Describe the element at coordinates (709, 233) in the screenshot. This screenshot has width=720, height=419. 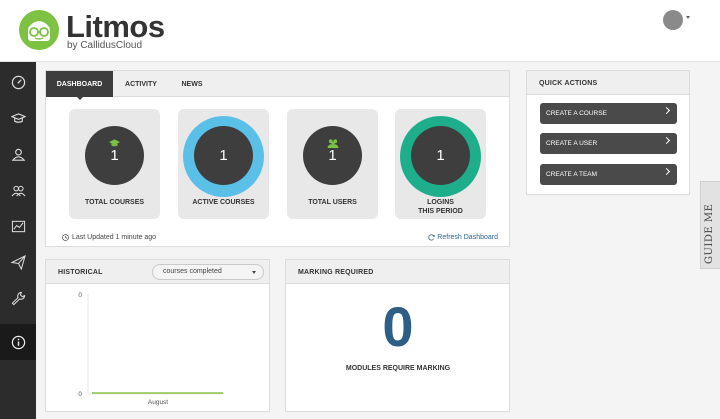
I see `guide-me-label: GUIDE ME` at that location.